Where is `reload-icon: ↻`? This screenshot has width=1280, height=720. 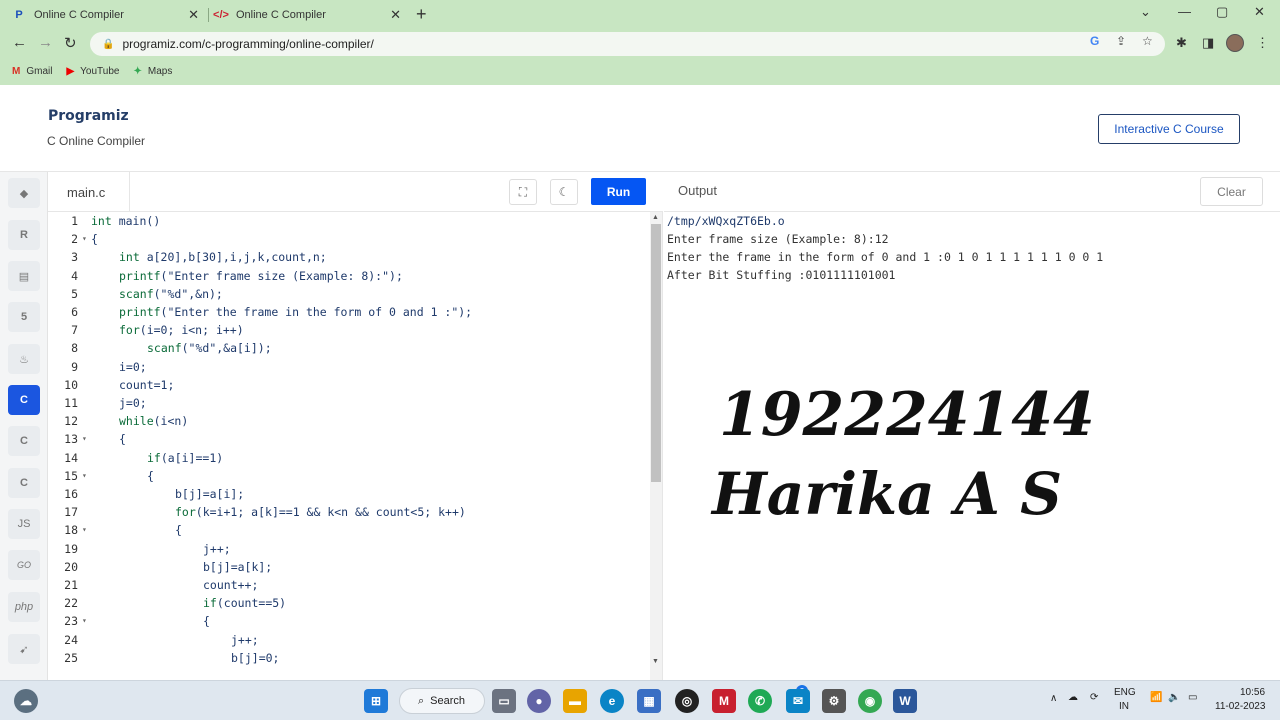 reload-icon: ↻ is located at coordinates (70, 43).